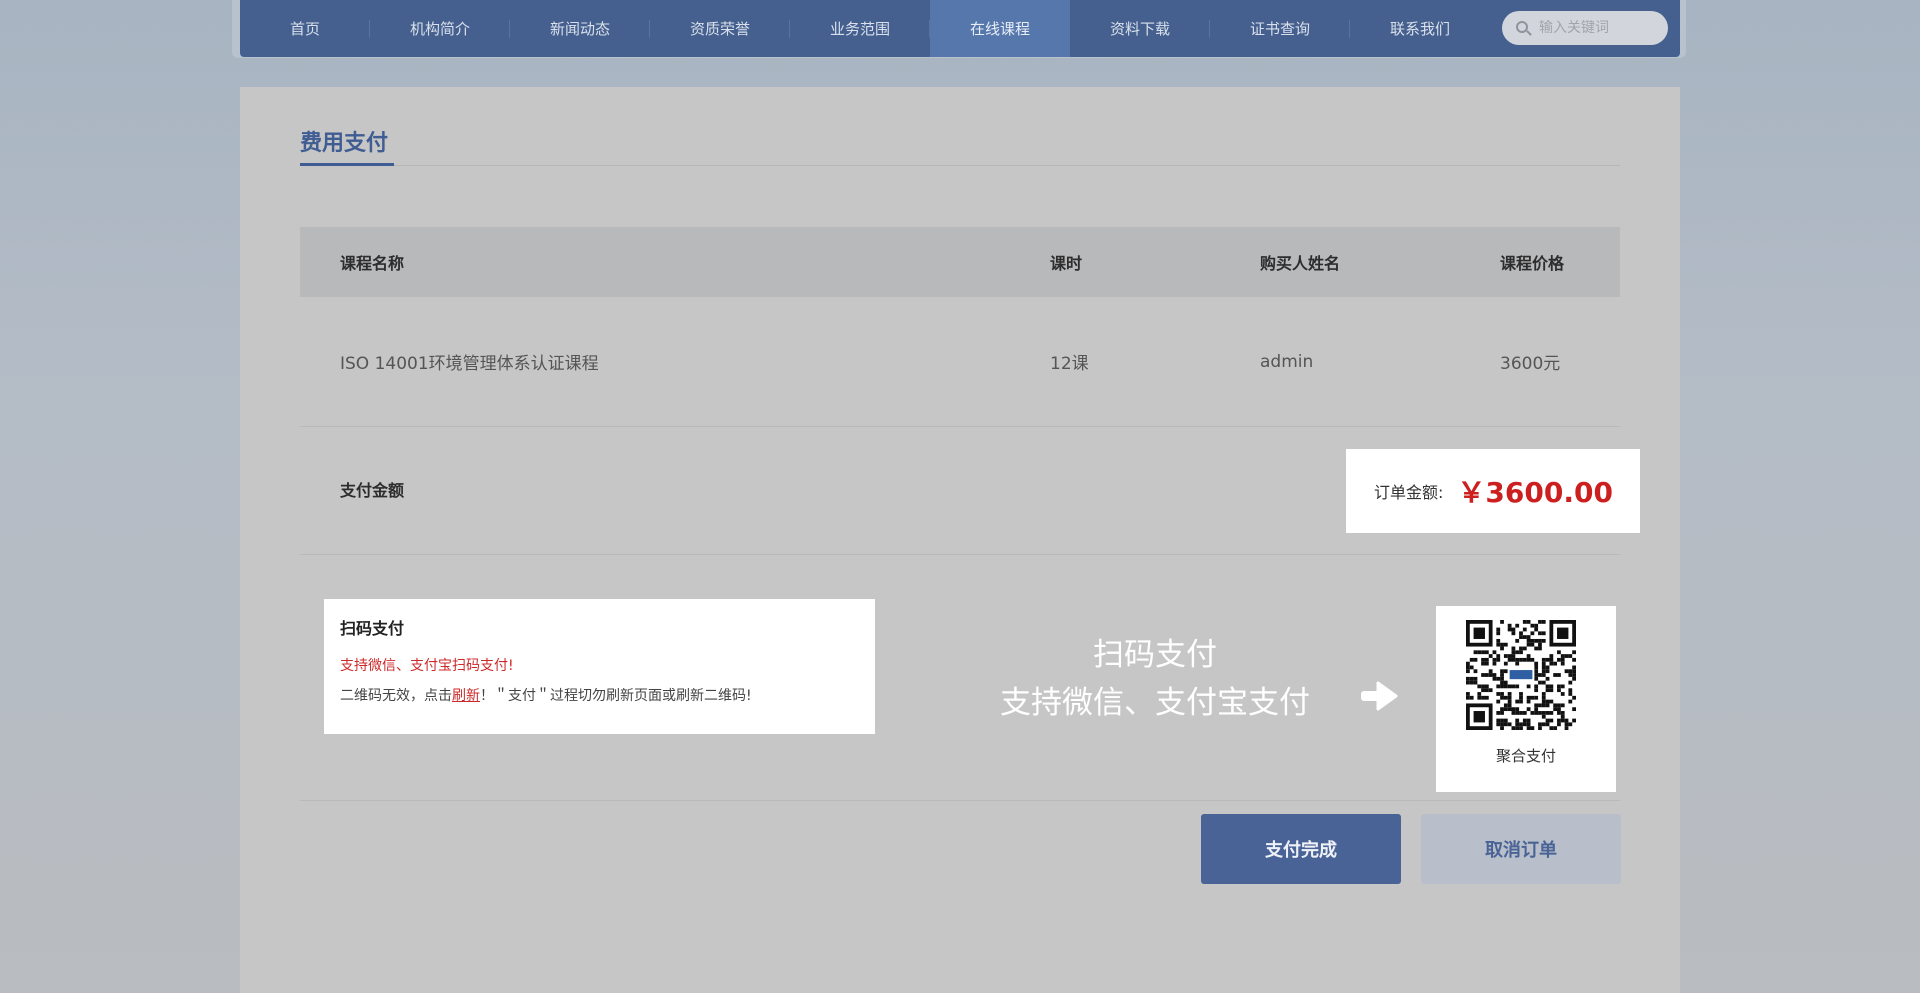 This screenshot has width=1920, height=993. I want to click on order-amount-label: 订单金额:, so click(1409, 492).